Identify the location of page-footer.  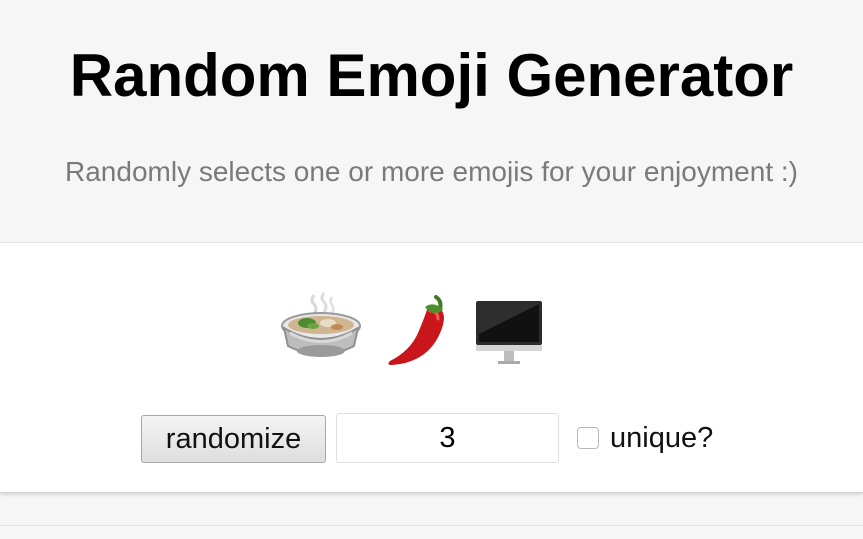
(431, 532).